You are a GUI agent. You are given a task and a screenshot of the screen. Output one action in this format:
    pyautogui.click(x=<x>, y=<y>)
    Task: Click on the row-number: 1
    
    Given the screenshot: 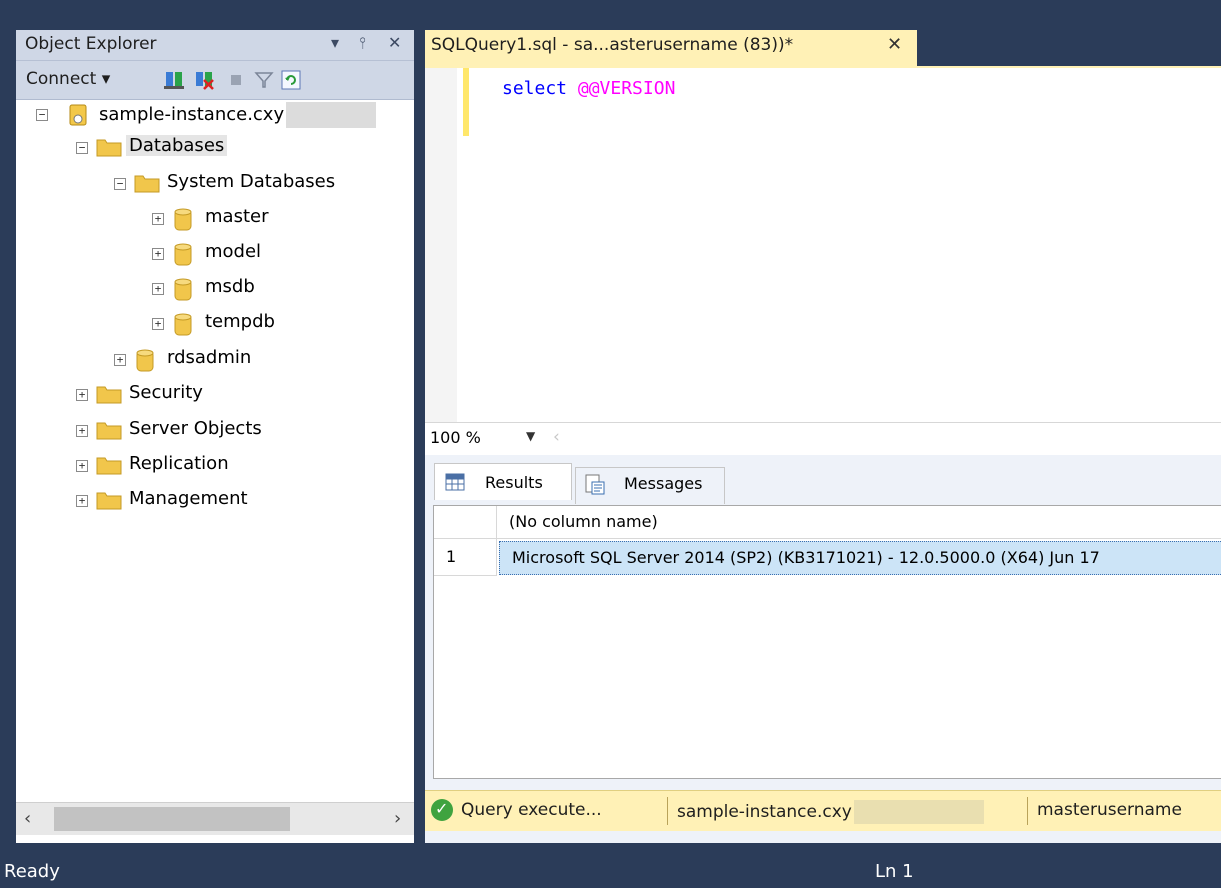 What is the action you would take?
    pyautogui.click(x=451, y=556)
    